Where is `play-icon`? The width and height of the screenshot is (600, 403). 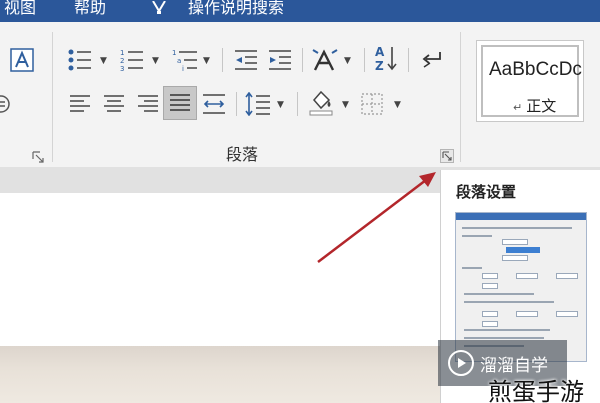 play-icon is located at coordinates (461, 363).